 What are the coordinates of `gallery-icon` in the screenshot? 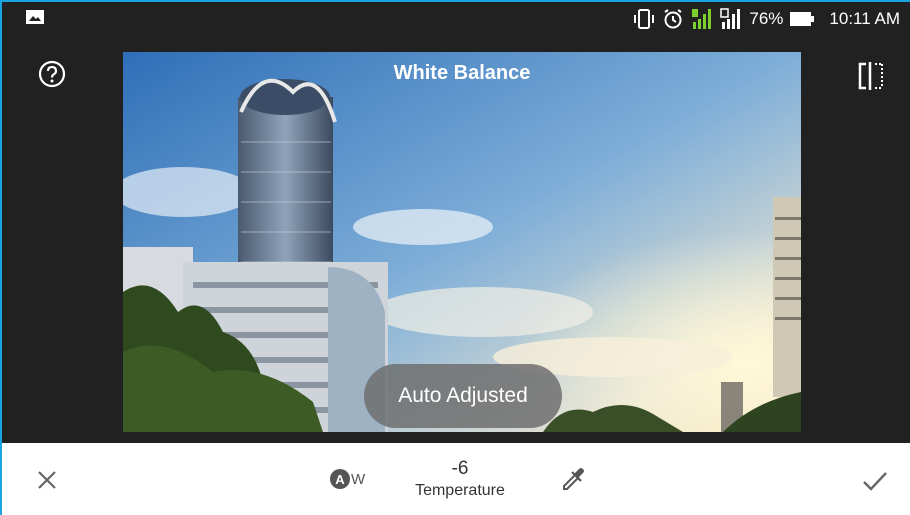 It's located at (35, 17).